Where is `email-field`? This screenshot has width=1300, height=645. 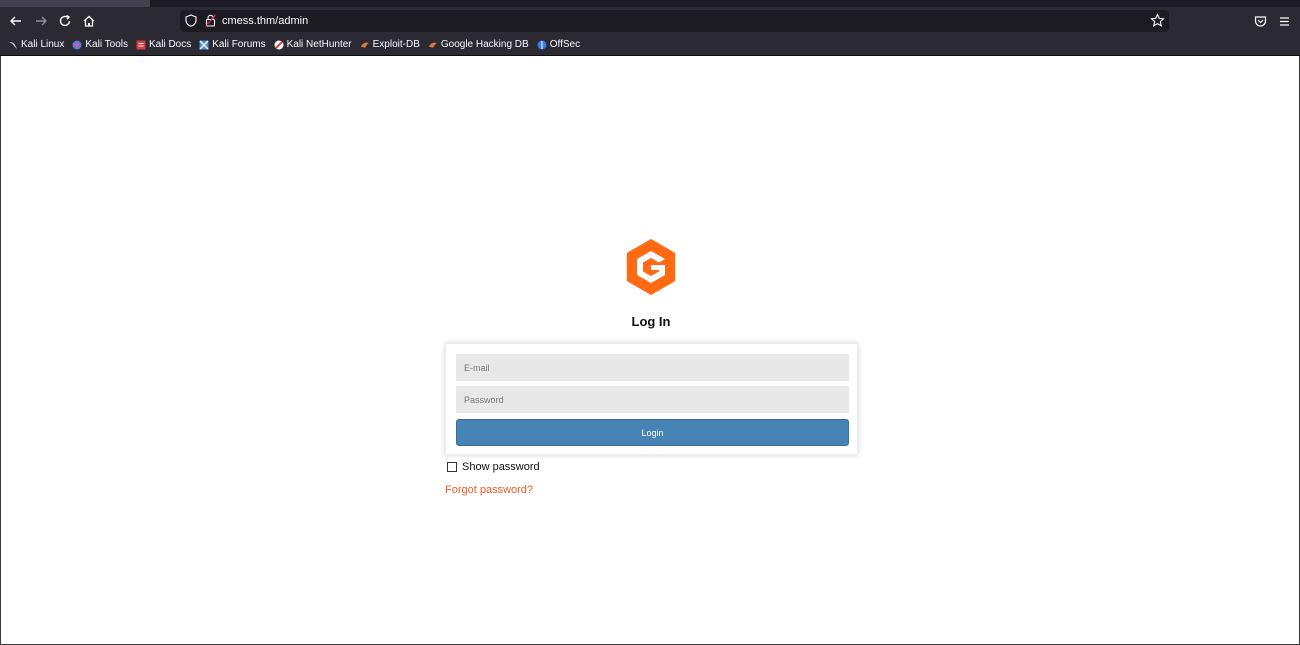
email-field is located at coordinates (652, 367).